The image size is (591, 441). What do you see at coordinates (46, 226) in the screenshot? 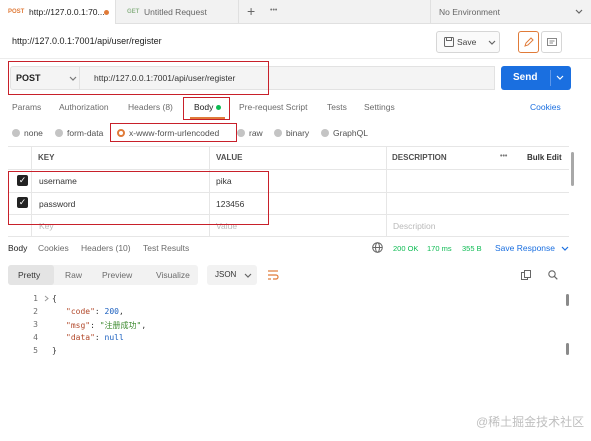
I see `key-placeholder: Key` at bounding box center [46, 226].